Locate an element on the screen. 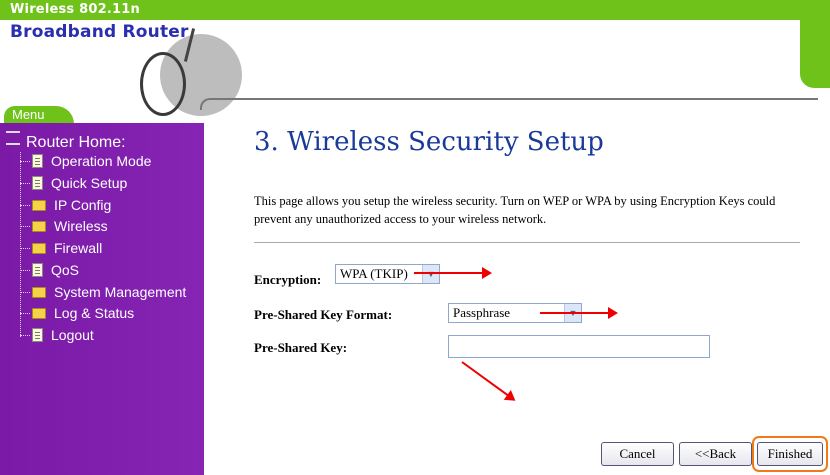 The height and width of the screenshot is (475, 830). sidebar-item-label: Log & Status is located at coordinates (94, 313).